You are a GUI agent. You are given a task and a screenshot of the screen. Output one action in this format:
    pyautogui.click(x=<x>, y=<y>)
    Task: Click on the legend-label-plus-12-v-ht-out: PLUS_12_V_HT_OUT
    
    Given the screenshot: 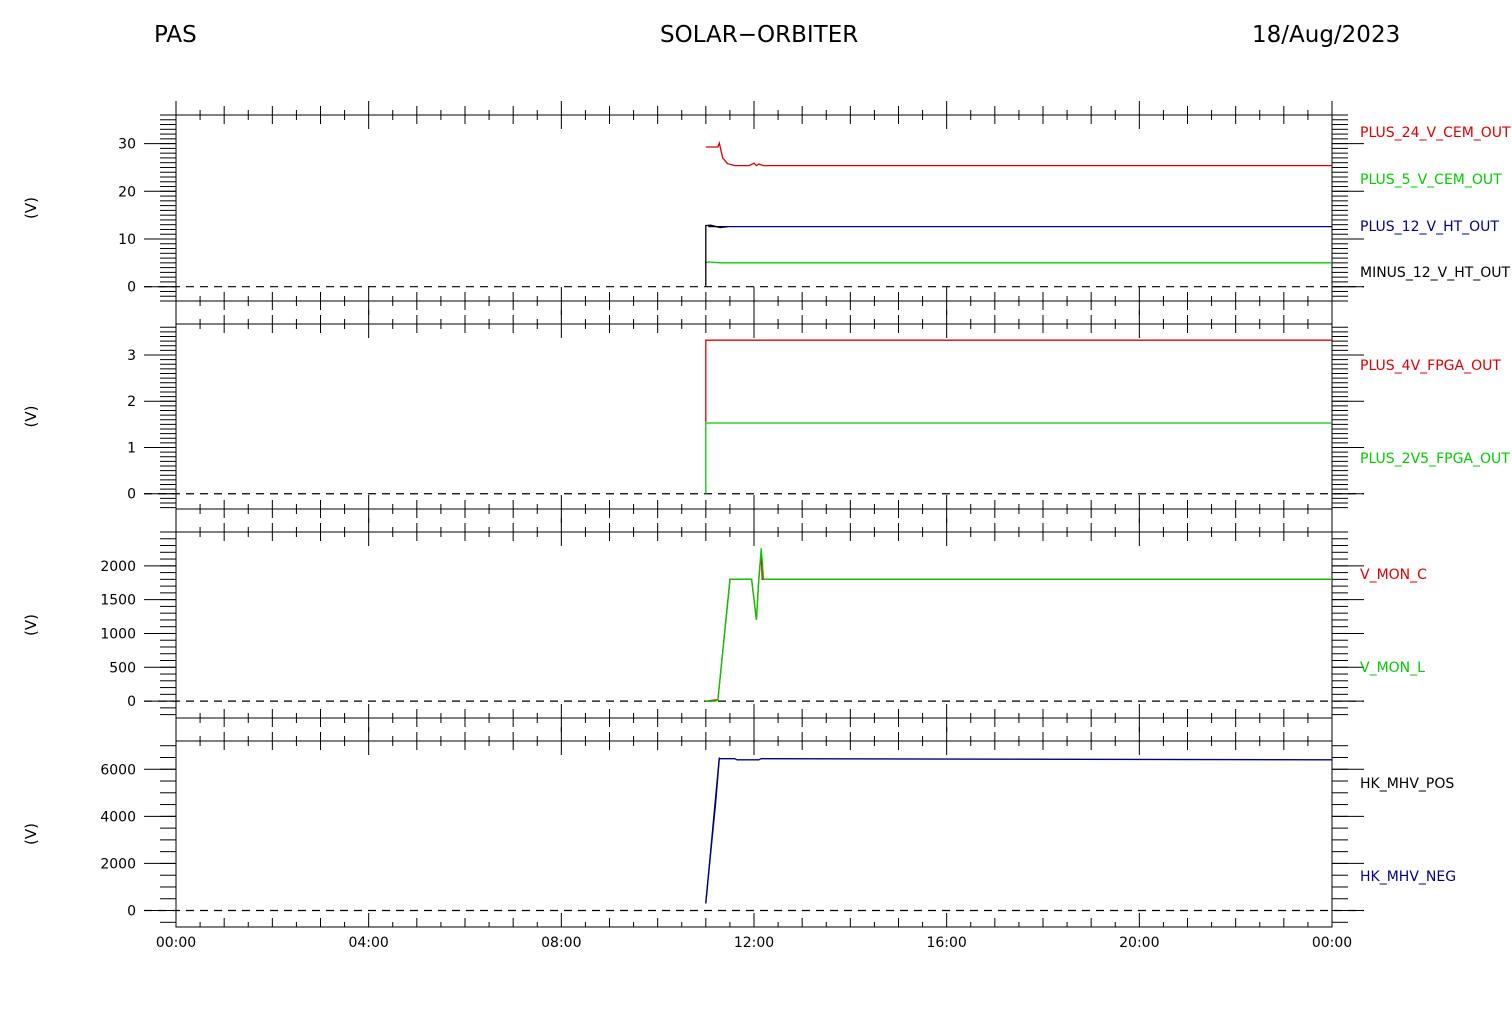 What is the action you would take?
    pyautogui.click(x=1429, y=227)
    